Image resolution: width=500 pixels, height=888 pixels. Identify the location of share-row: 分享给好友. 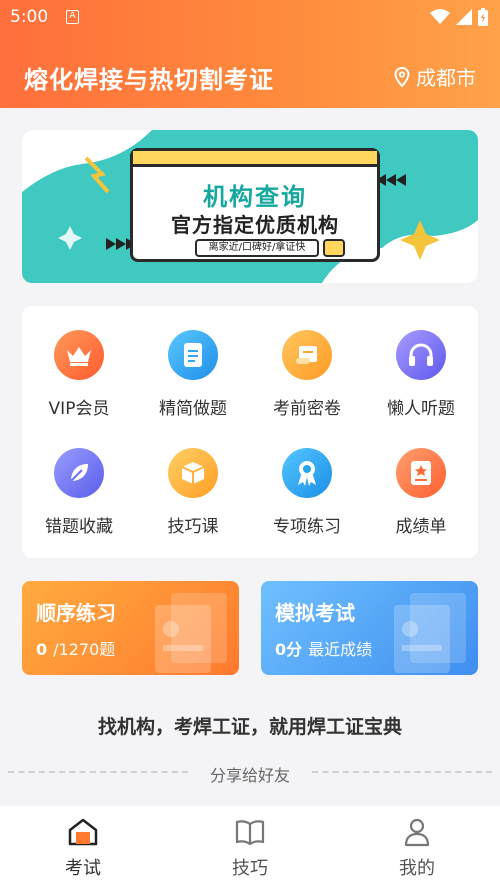
(250, 773).